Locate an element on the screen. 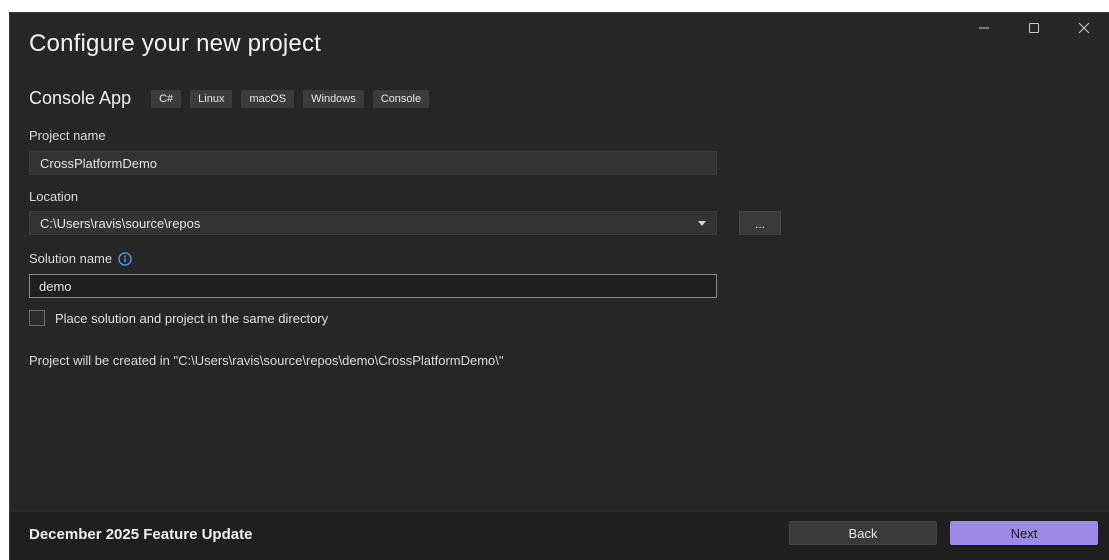 This screenshot has height=560, width=1109. project-name-label: Project name is located at coordinates (67, 135).